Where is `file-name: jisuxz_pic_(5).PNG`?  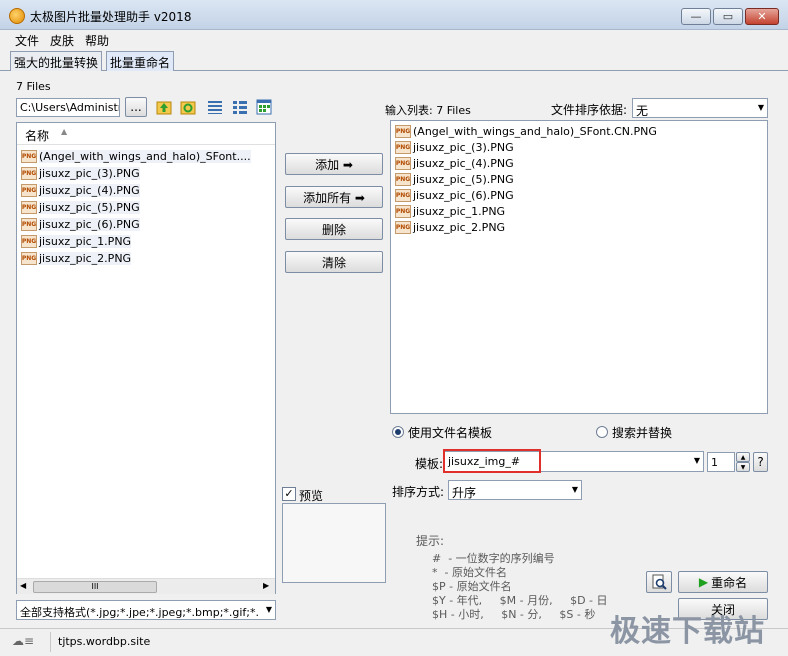 file-name: jisuxz_pic_(5).PNG is located at coordinates (89, 207).